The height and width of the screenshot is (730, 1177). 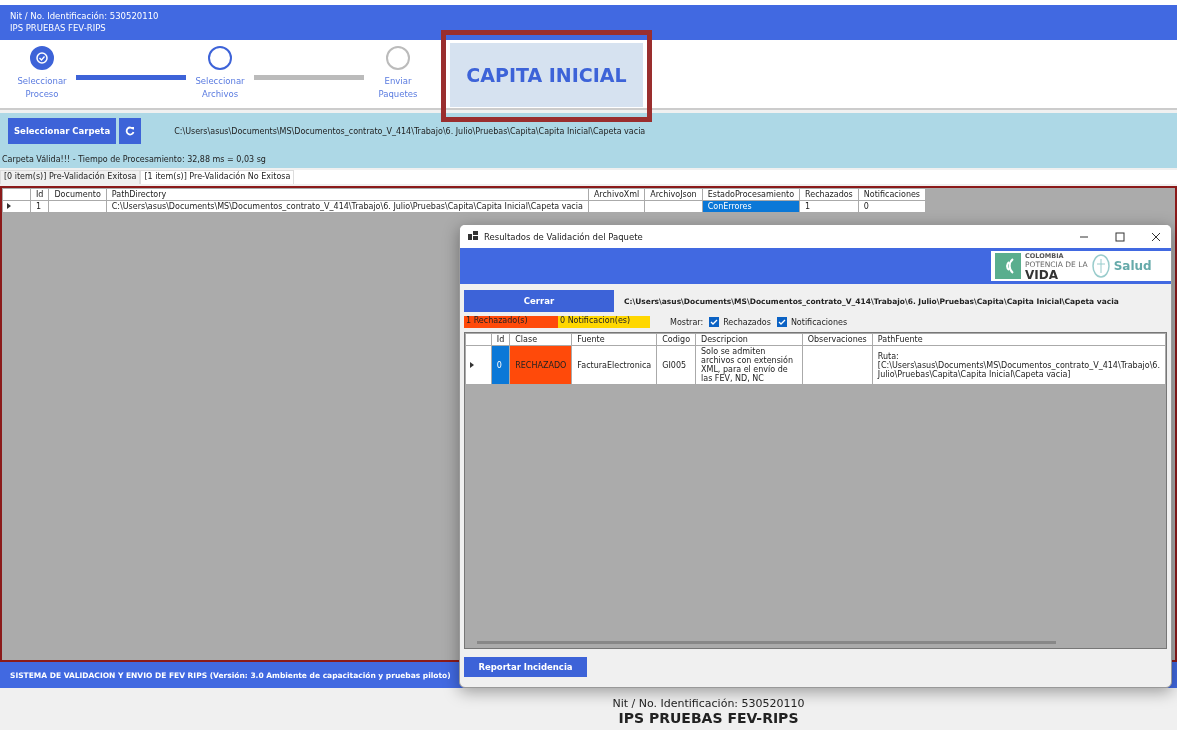 I want to click on refresh-button, so click(x=130, y=131).